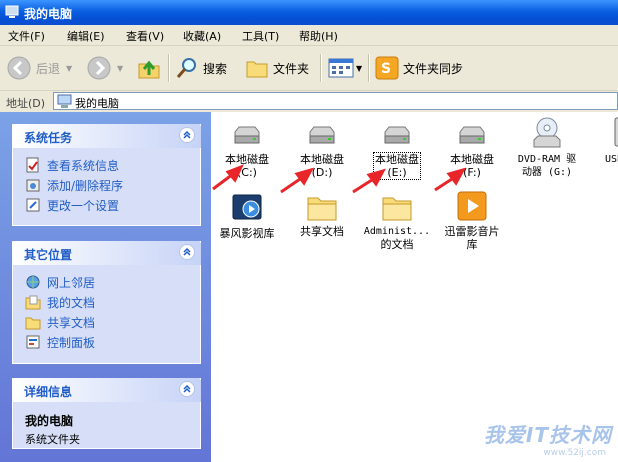 Image resolution: width=618 pixels, height=462 pixels. I want to click on annotation-arrows, so click(339, 179).